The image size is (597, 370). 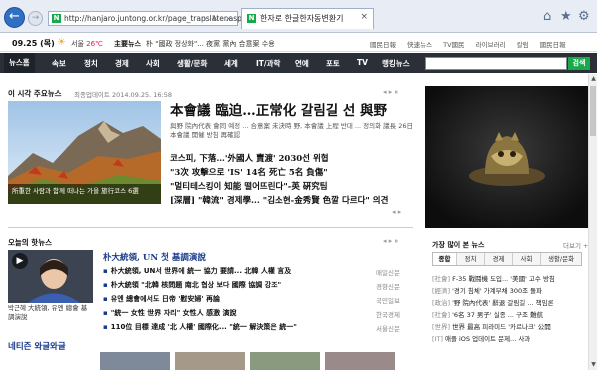 I want to click on nav-item-photo: 포토, so click(x=333, y=63).